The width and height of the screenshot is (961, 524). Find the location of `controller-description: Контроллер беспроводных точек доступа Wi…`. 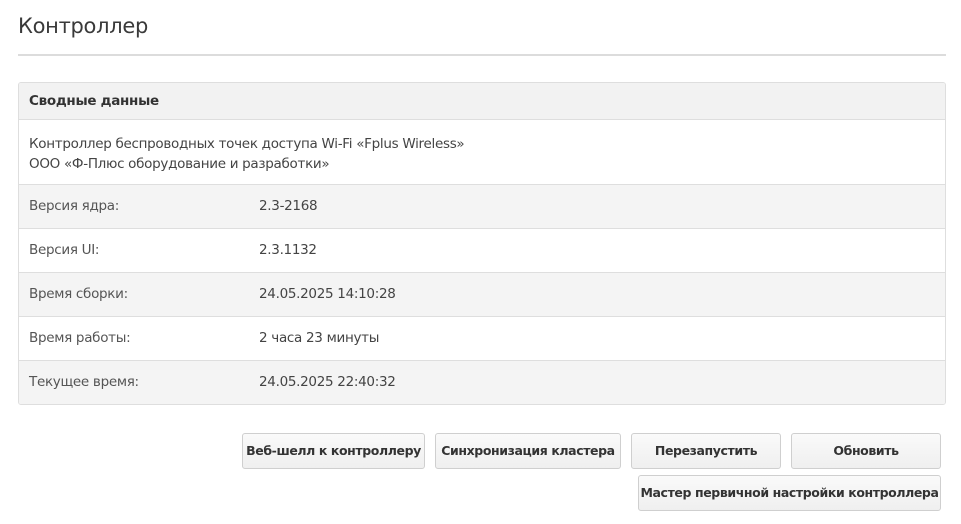

controller-description: Контроллер беспроводных точек доступа Wi… is located at coordinates (482, 152).